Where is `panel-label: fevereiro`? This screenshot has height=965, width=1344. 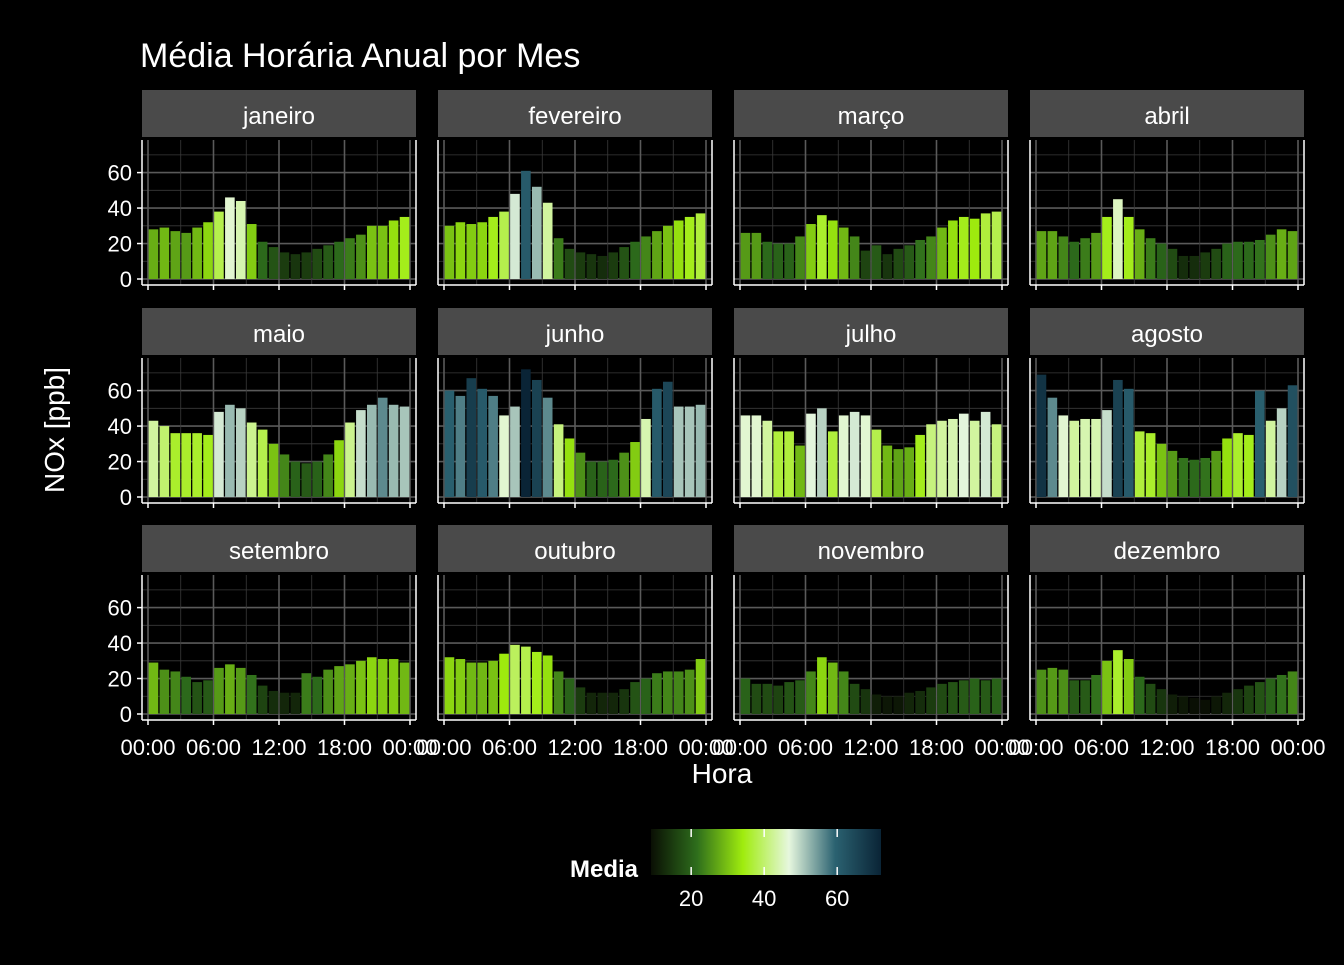 panel-label: fevereiro is located at coordinates (574, 116).